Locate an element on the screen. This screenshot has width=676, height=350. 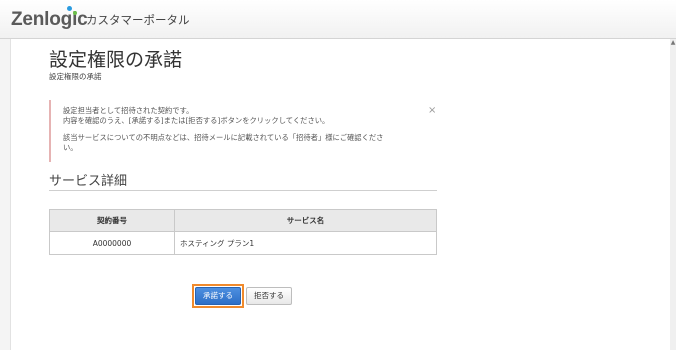
vertical-scrollbar is located at coordinates (673, 194).